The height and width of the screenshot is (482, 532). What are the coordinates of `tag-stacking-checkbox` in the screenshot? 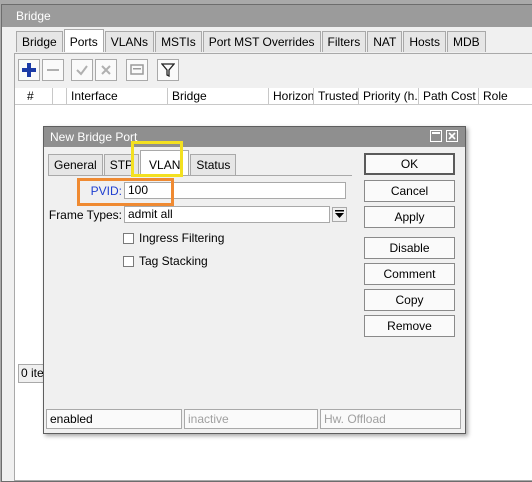 It's located at (128, 261).